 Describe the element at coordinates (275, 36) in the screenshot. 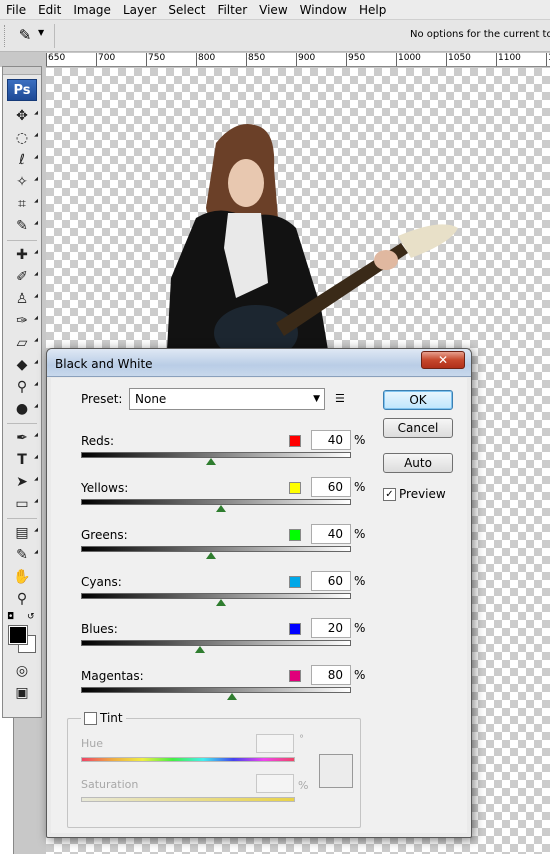

I see `options-bar: ✎ ▼ No options for the current tool.` at that location.